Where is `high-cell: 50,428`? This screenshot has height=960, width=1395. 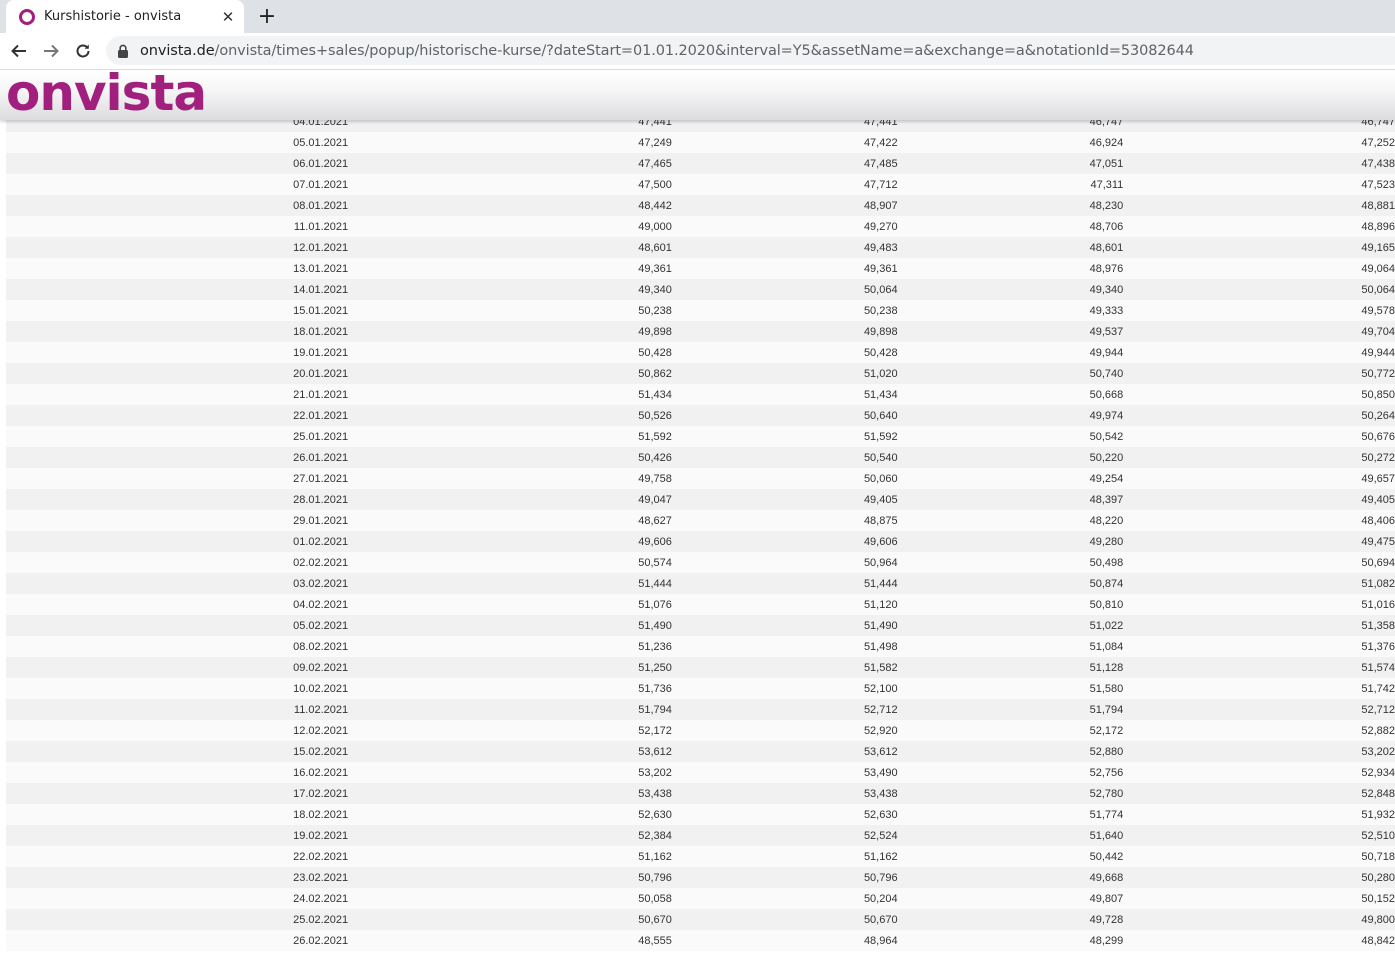
high-cell: 50,428 is located at coordinates (784, 352).